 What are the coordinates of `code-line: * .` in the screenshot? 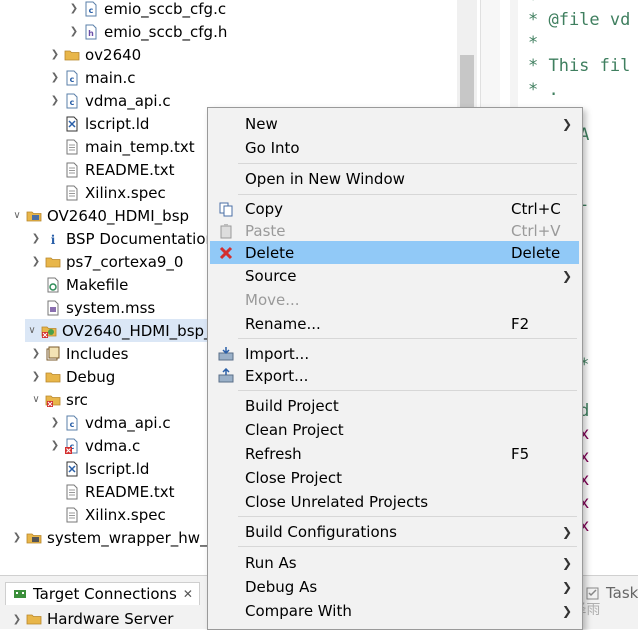 It's located at (543, 90).